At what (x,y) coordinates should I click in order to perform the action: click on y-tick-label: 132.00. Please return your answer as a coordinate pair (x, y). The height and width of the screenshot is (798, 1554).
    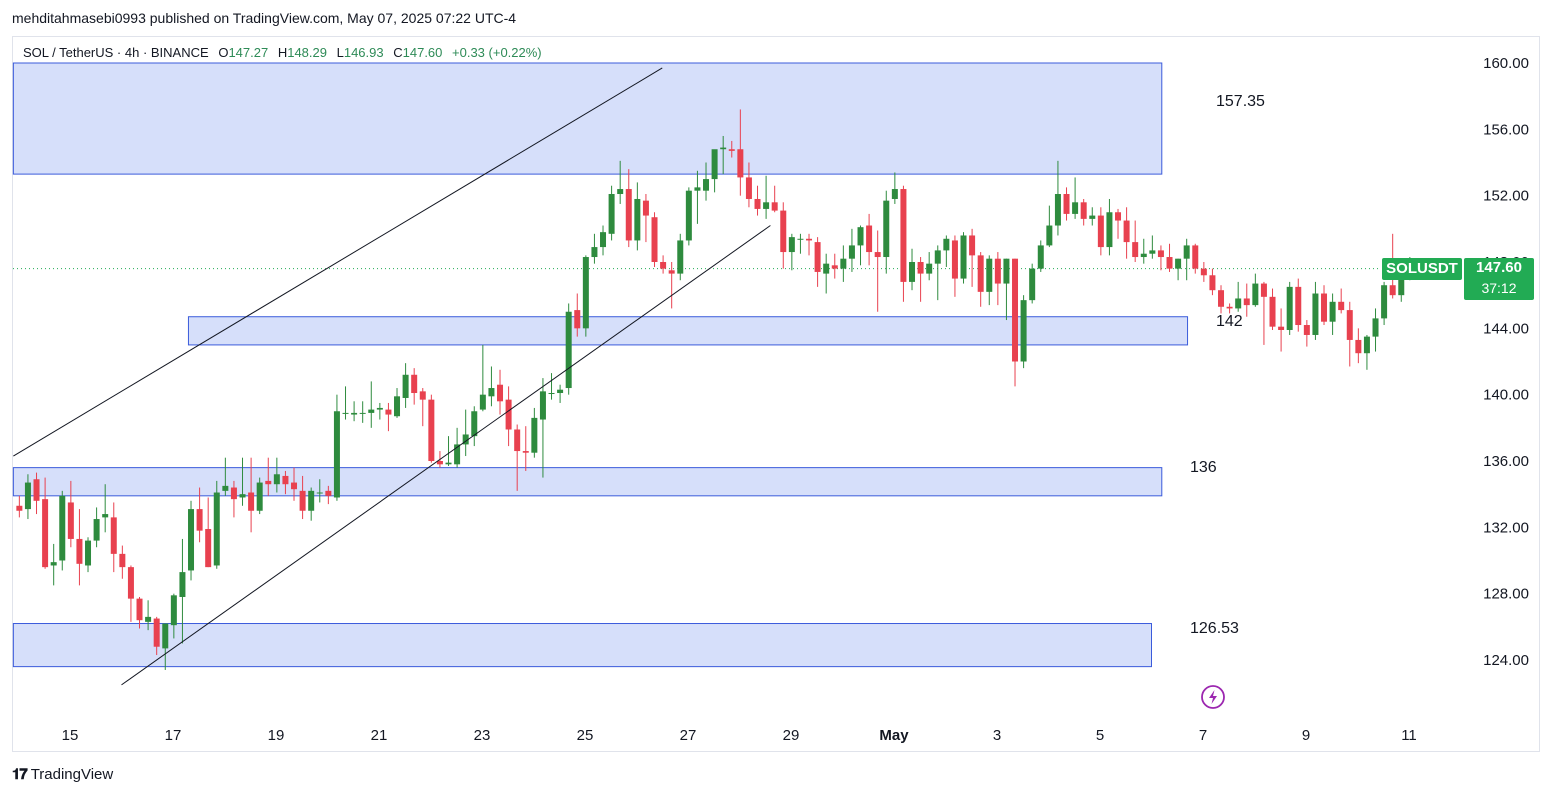
    Looking at the image, I should click on (1506, 527).